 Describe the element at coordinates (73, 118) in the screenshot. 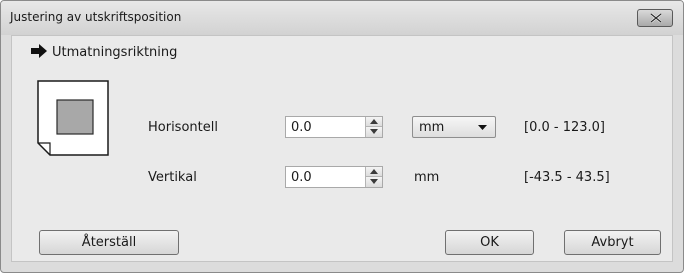

I see `paper-position-icon` at that location.